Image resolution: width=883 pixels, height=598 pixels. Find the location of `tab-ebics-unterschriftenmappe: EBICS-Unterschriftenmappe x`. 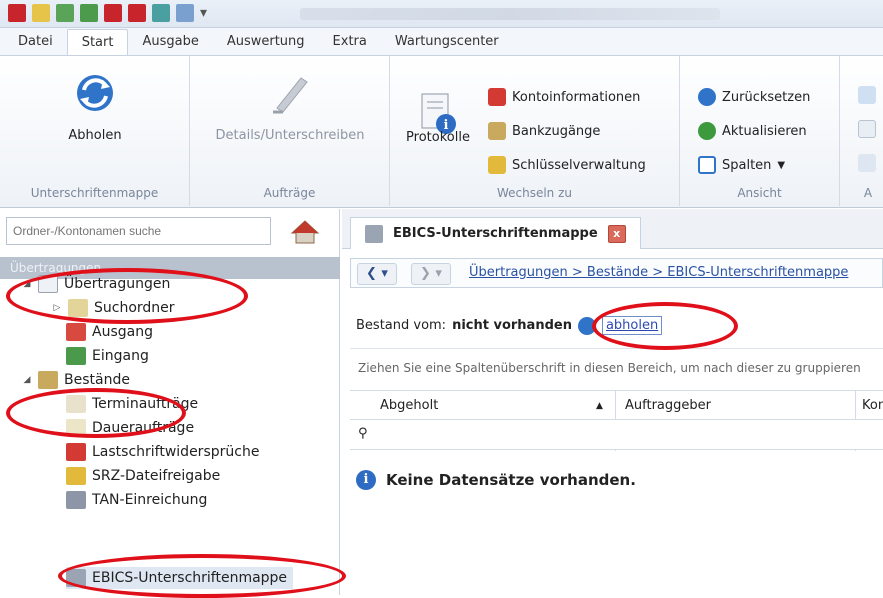

tab-ebics-unterschriftenmappe: EBICS-Unterschriftenmappe x is located at coordinates (495, 233).